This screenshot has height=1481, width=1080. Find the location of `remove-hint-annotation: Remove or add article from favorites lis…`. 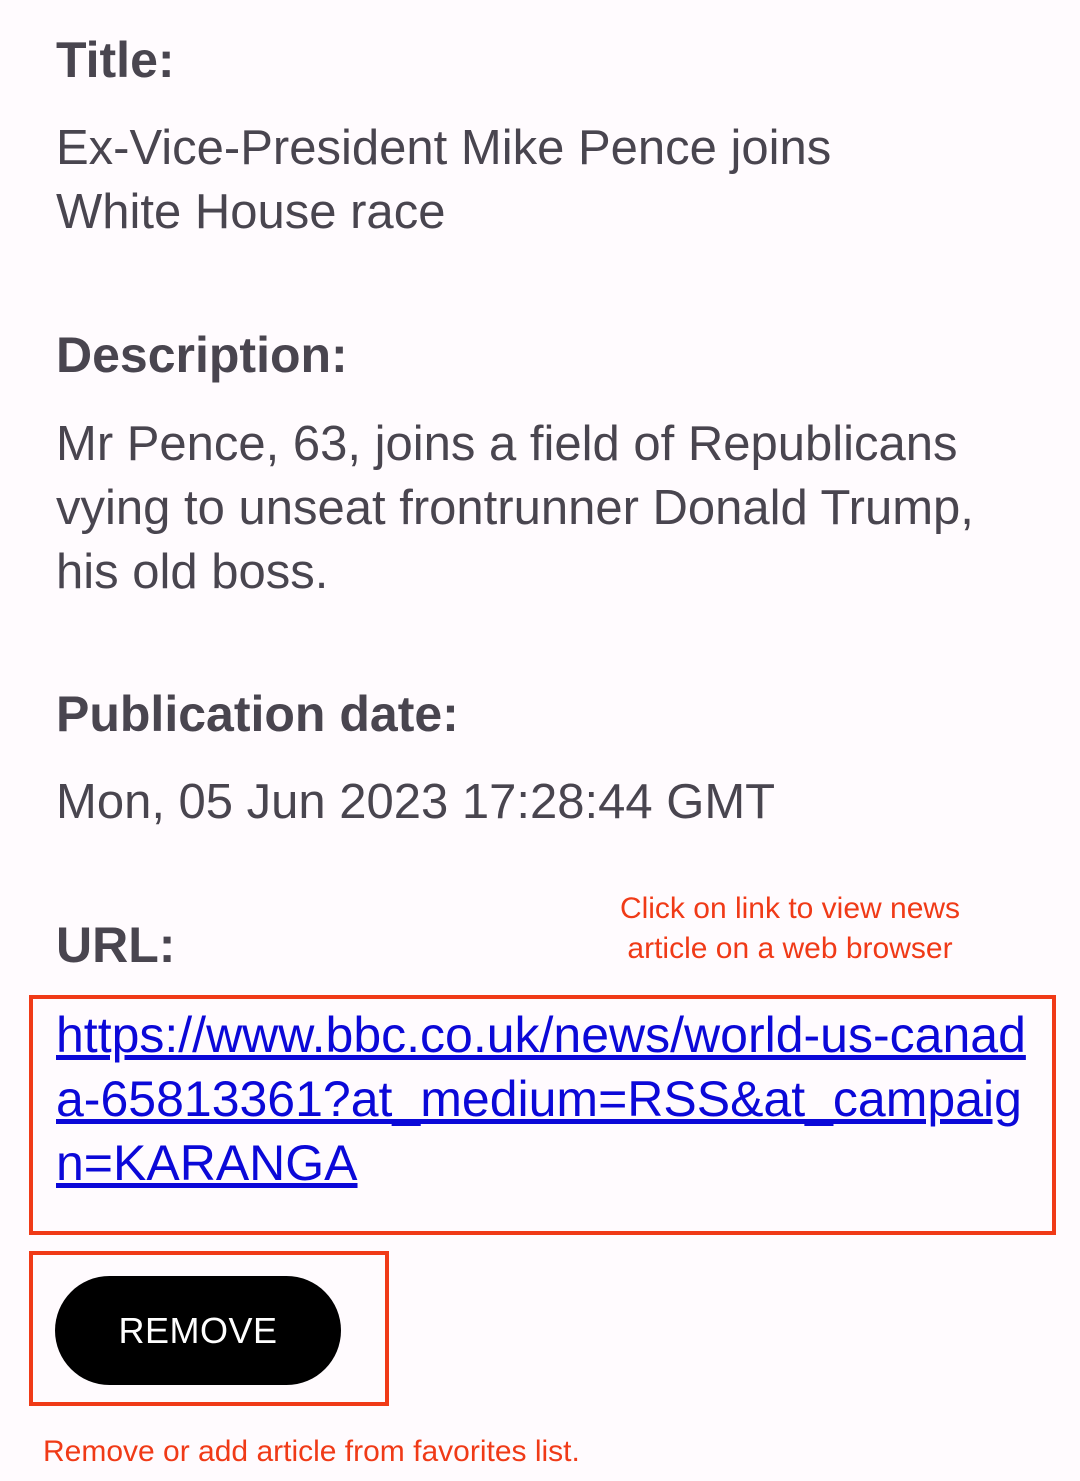

remove-hint-annotation: Remove or add article from favorites lis… is located at coordinates (311, 1451).